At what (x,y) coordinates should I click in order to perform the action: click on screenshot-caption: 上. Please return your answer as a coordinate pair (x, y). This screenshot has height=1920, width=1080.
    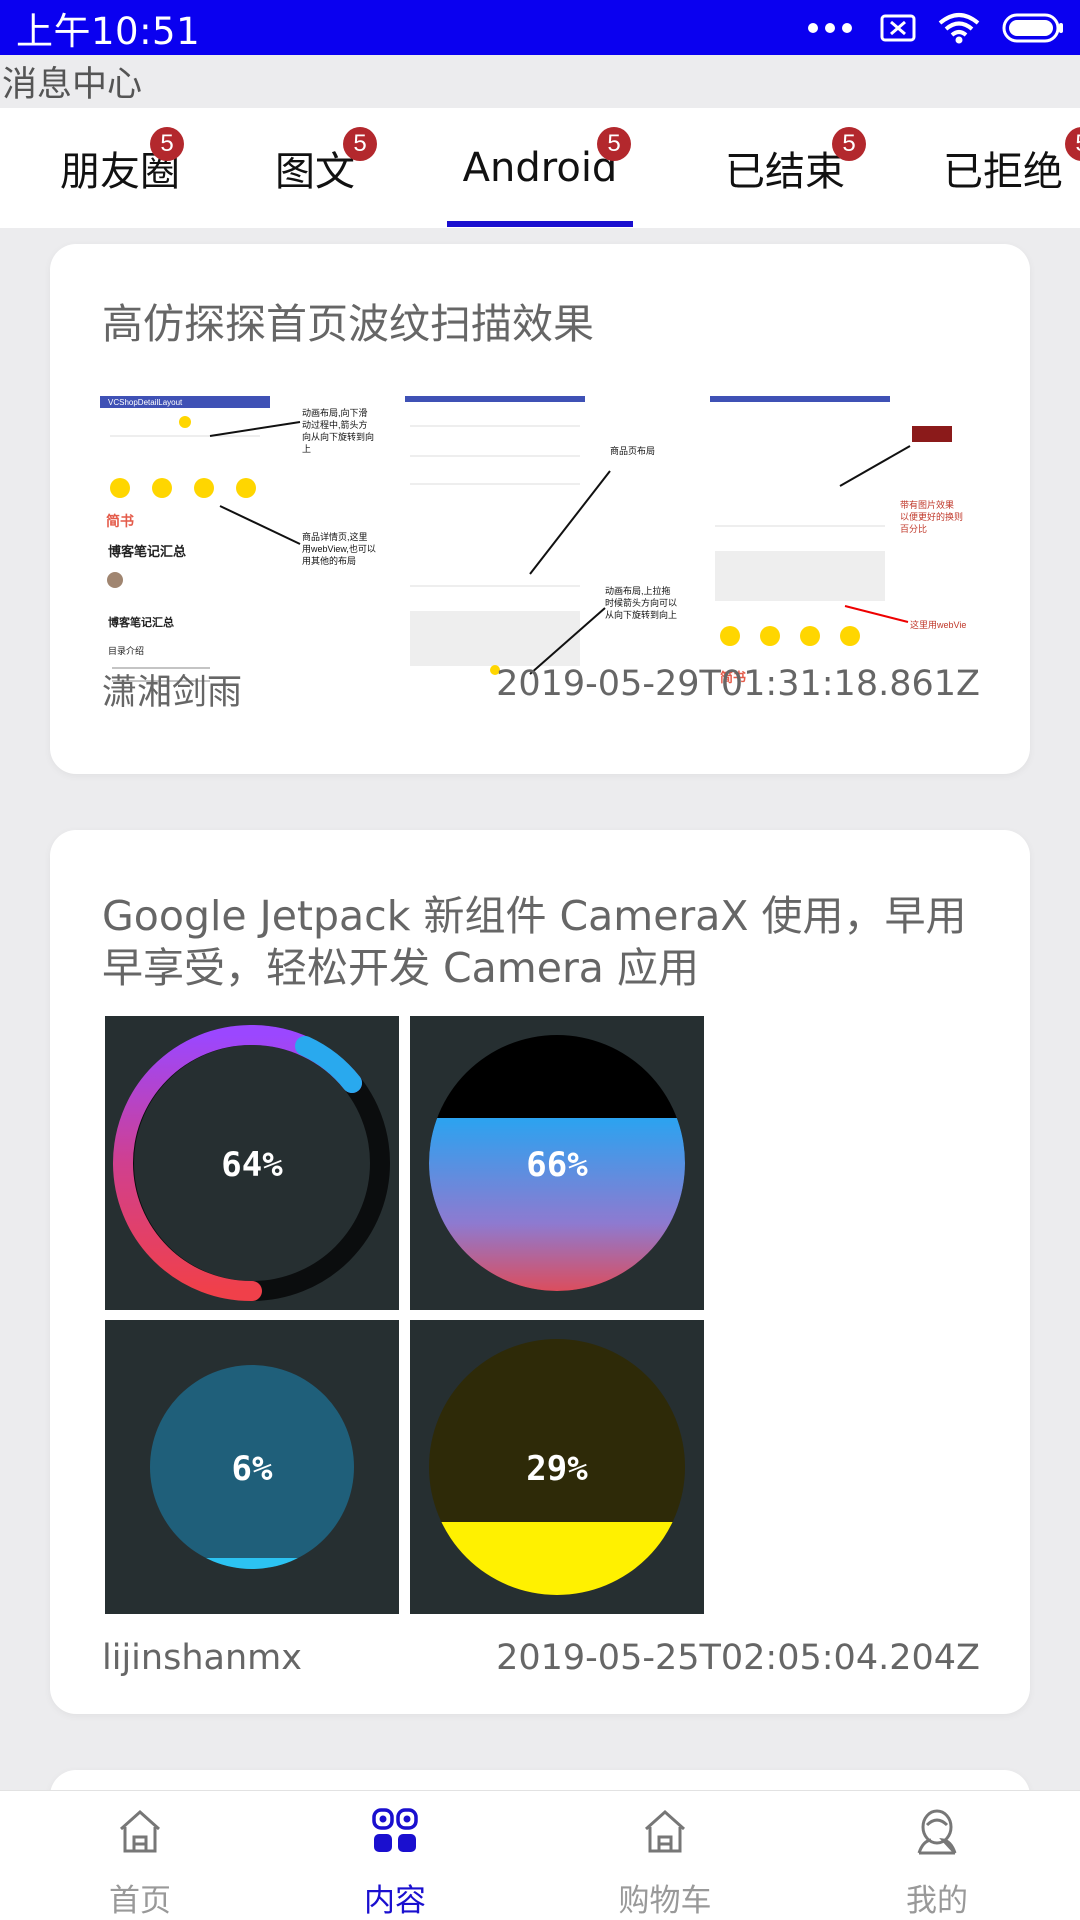
    Looking at the image, I should click on (306, 449).